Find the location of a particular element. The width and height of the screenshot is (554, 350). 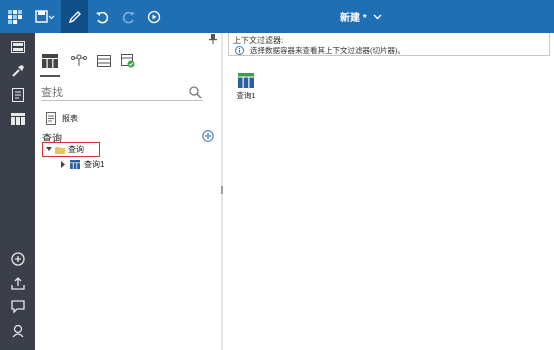

save-button is located at coordinates (45, 16).